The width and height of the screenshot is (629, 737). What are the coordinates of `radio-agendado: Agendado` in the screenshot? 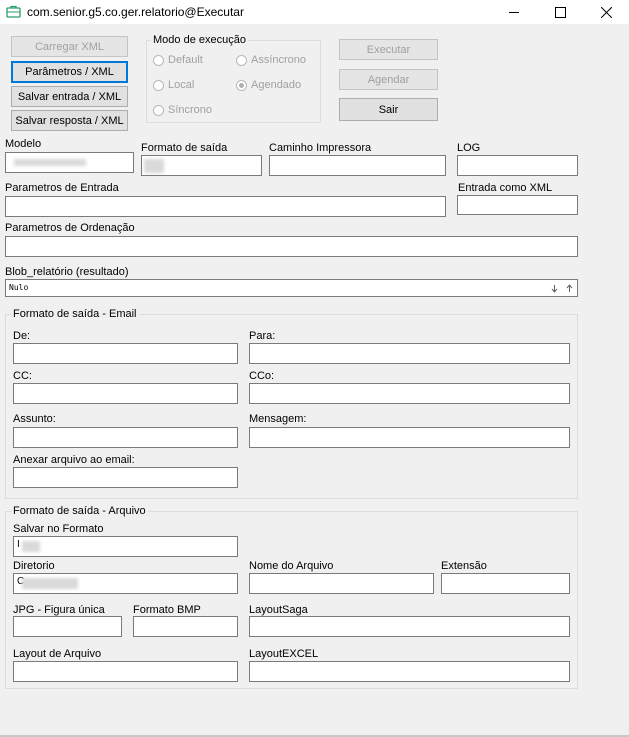 It's located at (268, 85).